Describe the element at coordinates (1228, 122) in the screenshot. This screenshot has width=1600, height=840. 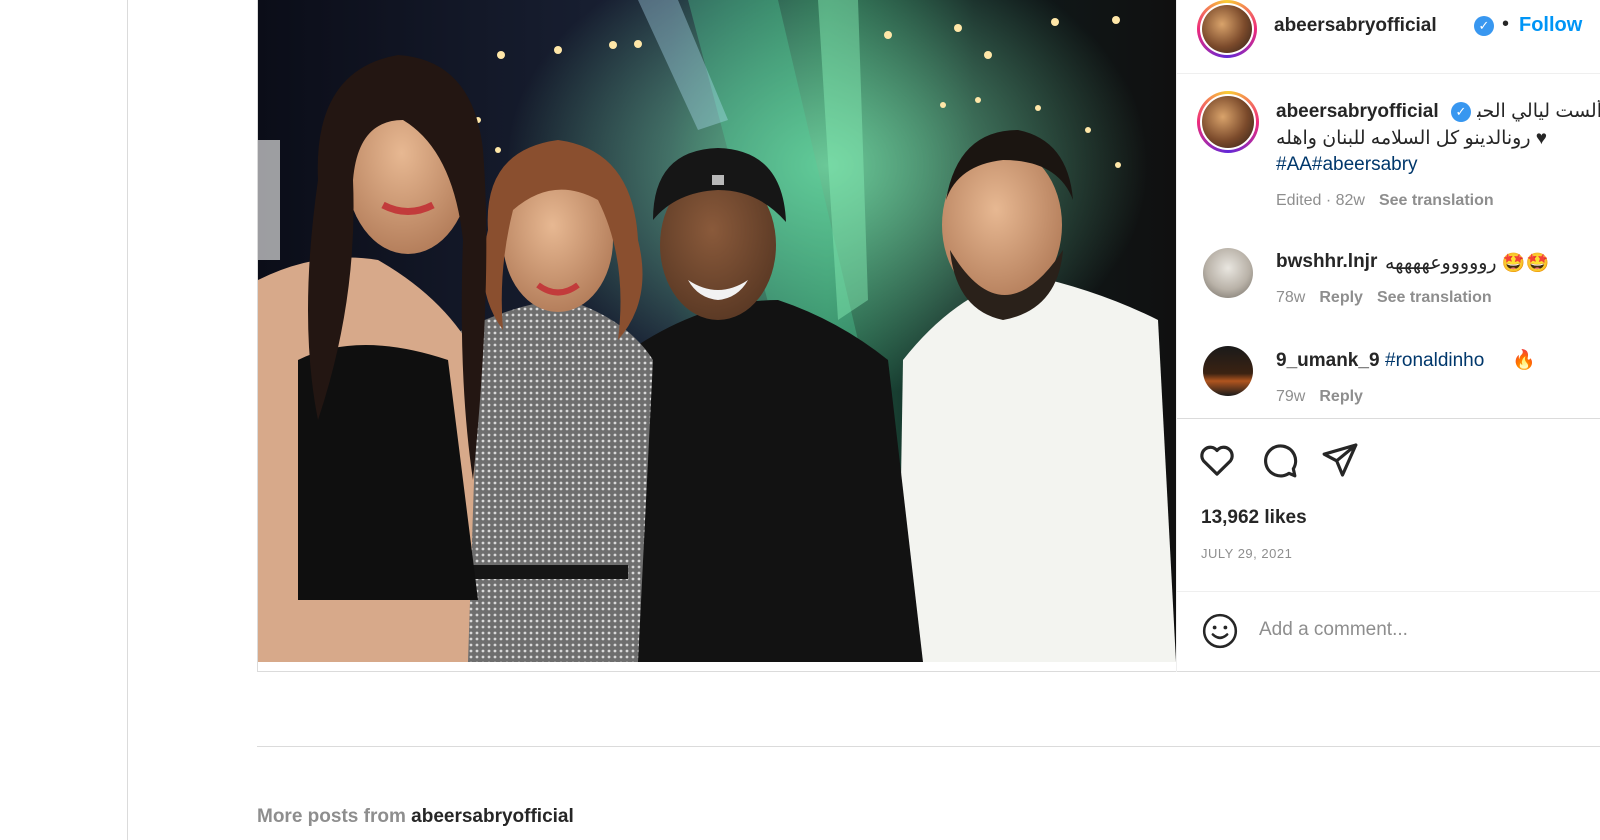
I see `caption-avatar` at that location.